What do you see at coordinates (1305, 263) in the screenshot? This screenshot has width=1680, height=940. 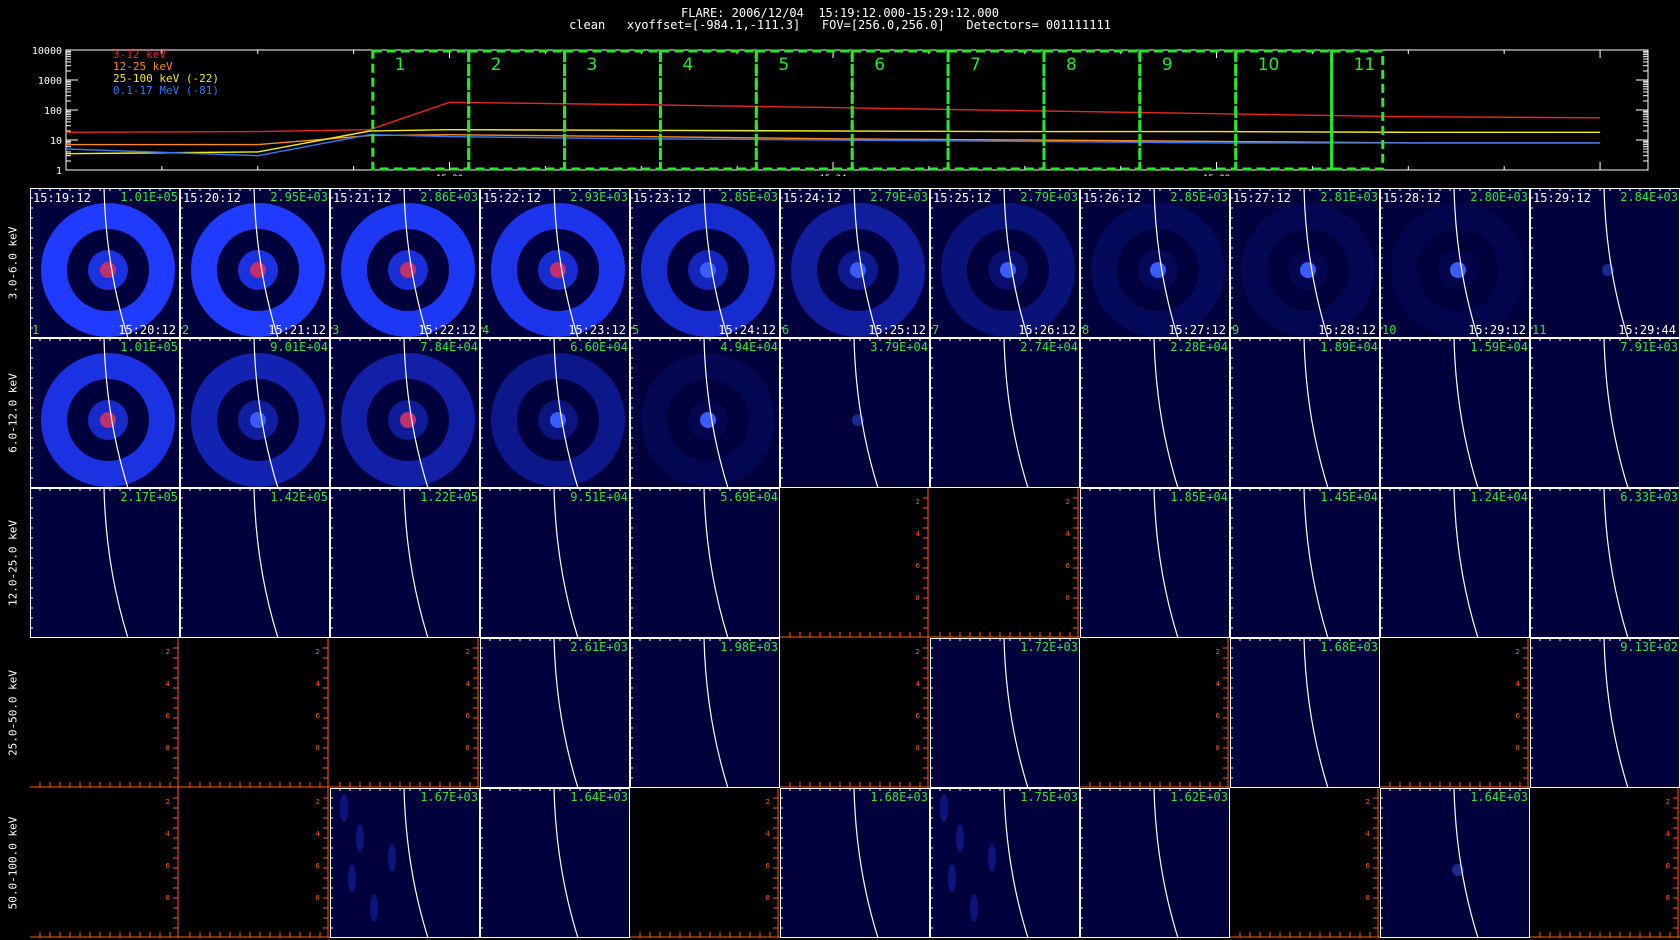 I see `image-cell: 15:27:12 15:28:12 9 2.81E+03` at bounding box center [1305, 263].